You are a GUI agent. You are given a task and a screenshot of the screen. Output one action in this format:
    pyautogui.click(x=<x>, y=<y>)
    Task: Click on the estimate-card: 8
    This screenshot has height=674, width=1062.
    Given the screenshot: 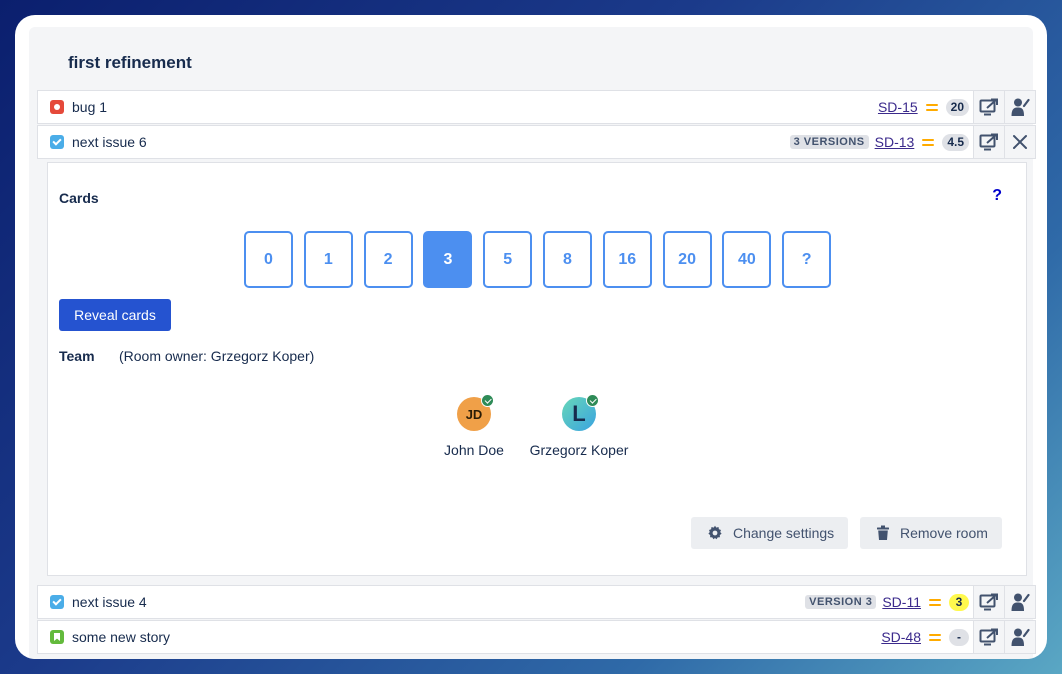 What is the action you would take?
    pyautogui.click(x=567, y=259)
    